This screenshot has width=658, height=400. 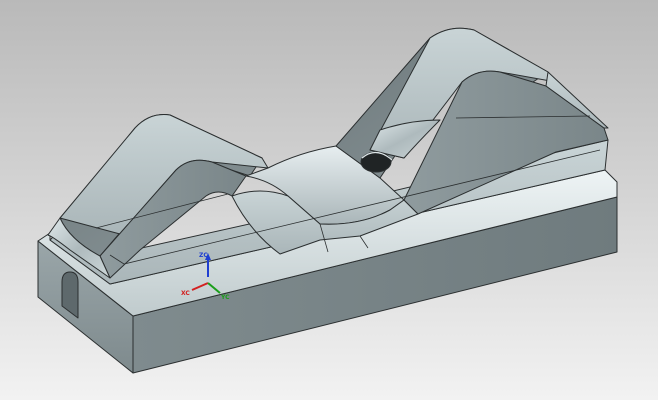 What do you see at coordinates (203, 255) in the screenshot?
I see `z-axis-label: ZC` at bounding box center [203, 255].